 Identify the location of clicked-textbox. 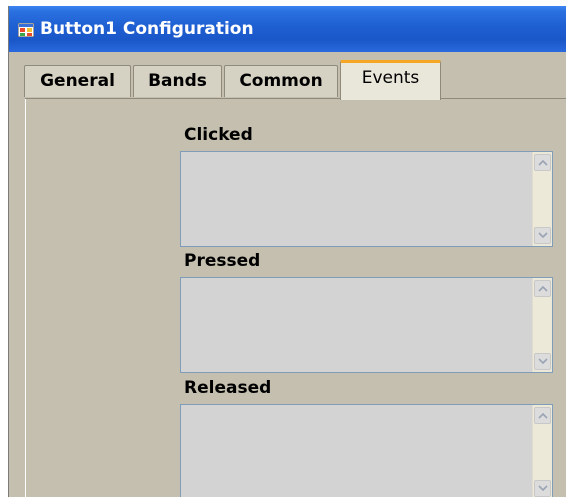
(366, 199).